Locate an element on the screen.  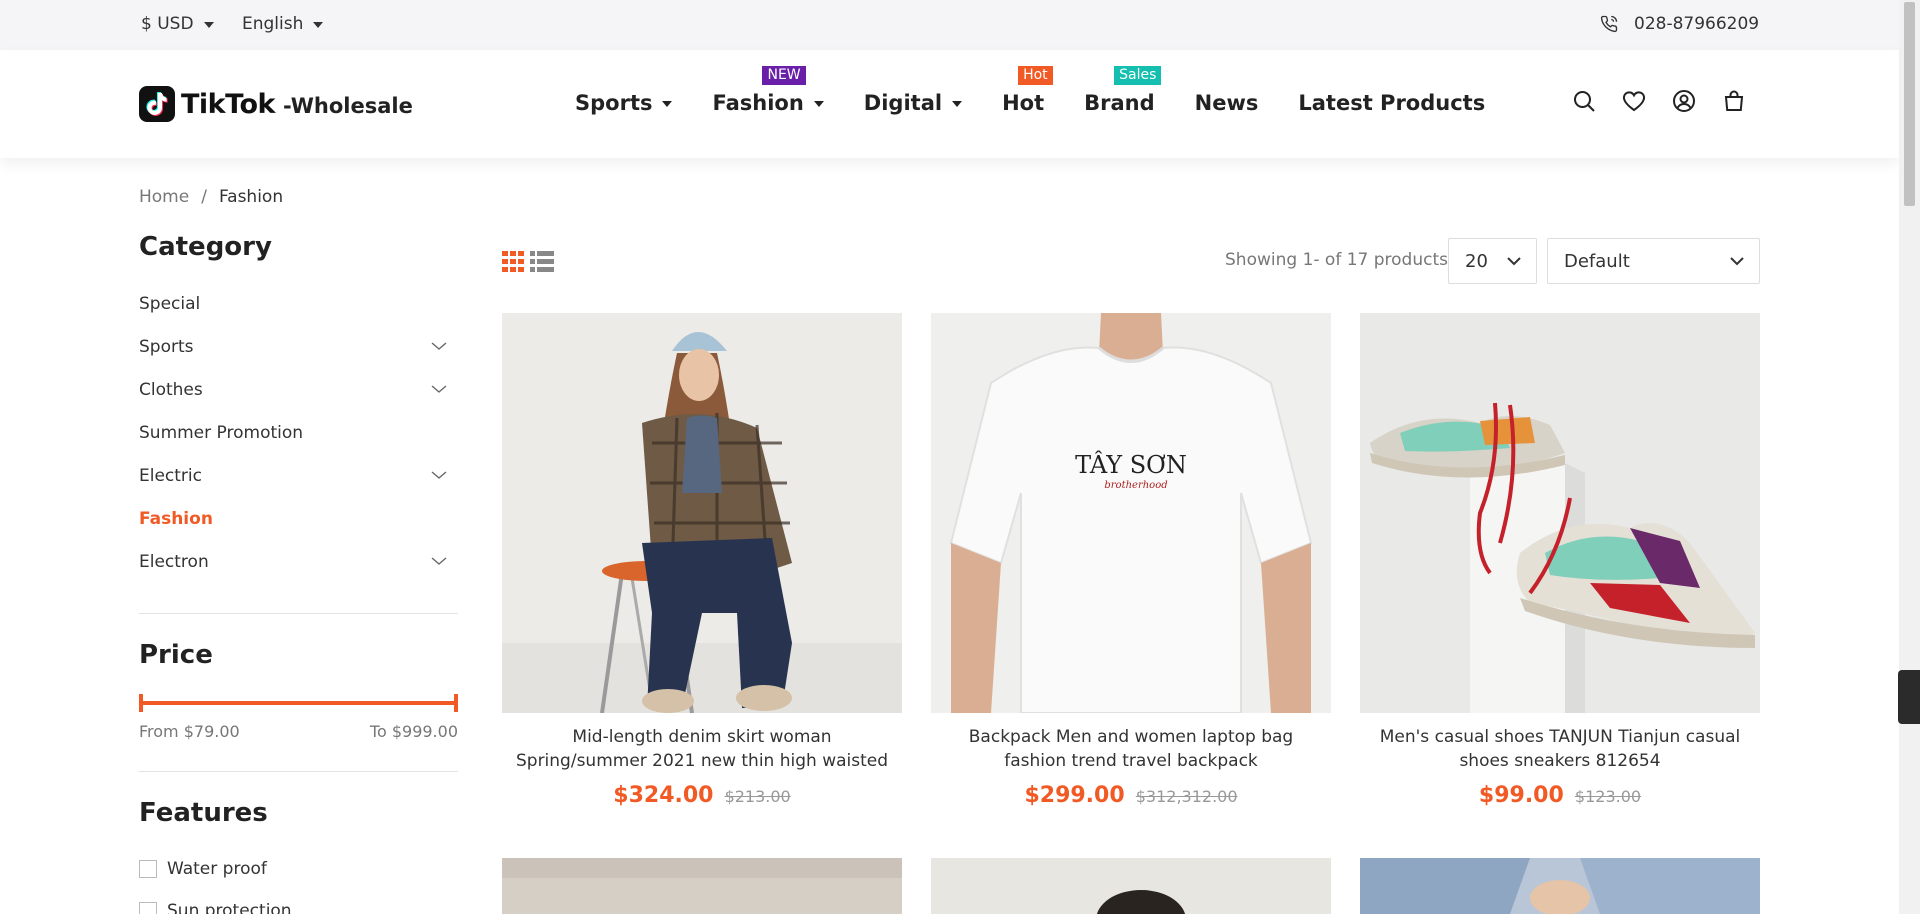
breadcrumb-current: Fashion is located at coordinates (251, 197).